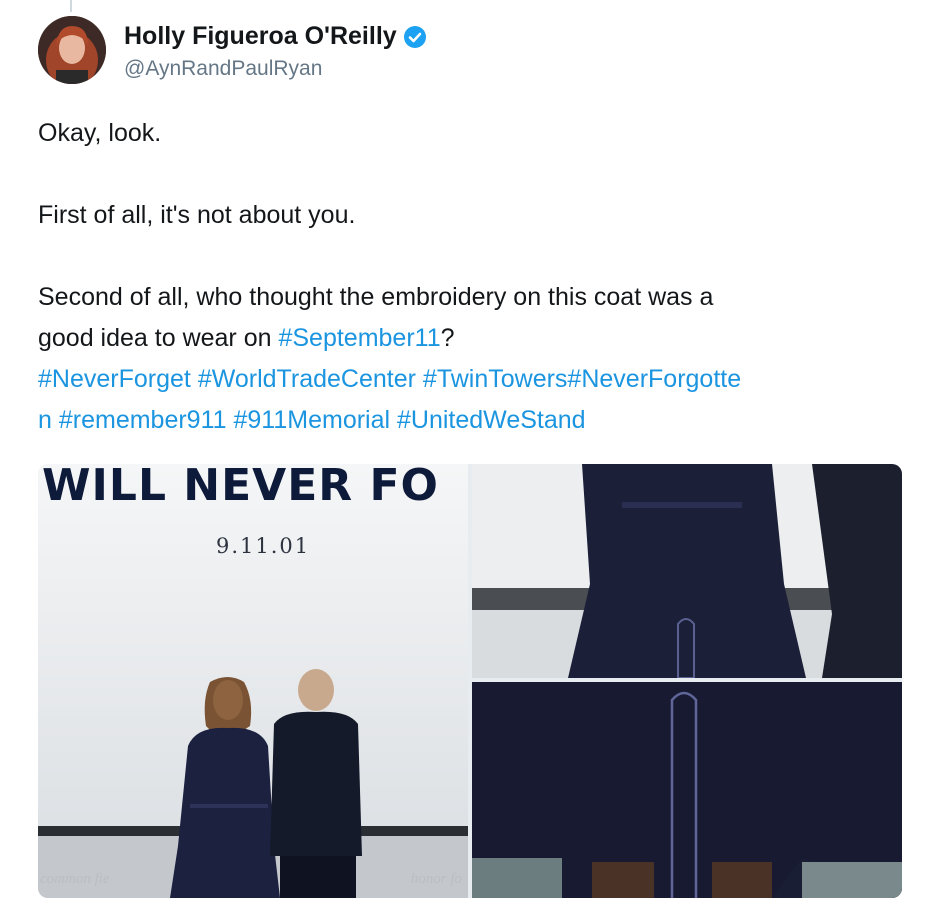  Describe the element at coordinates (654, 379) in the screenshot. I see `hashtag-link: #NeverForgotte` at that location.